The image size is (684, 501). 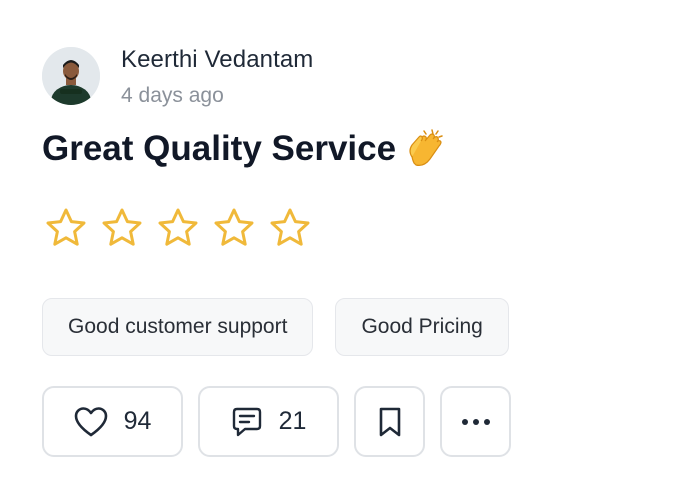 I want to click on review-title-row: Great Quality Service, so click(x=245, y=149).